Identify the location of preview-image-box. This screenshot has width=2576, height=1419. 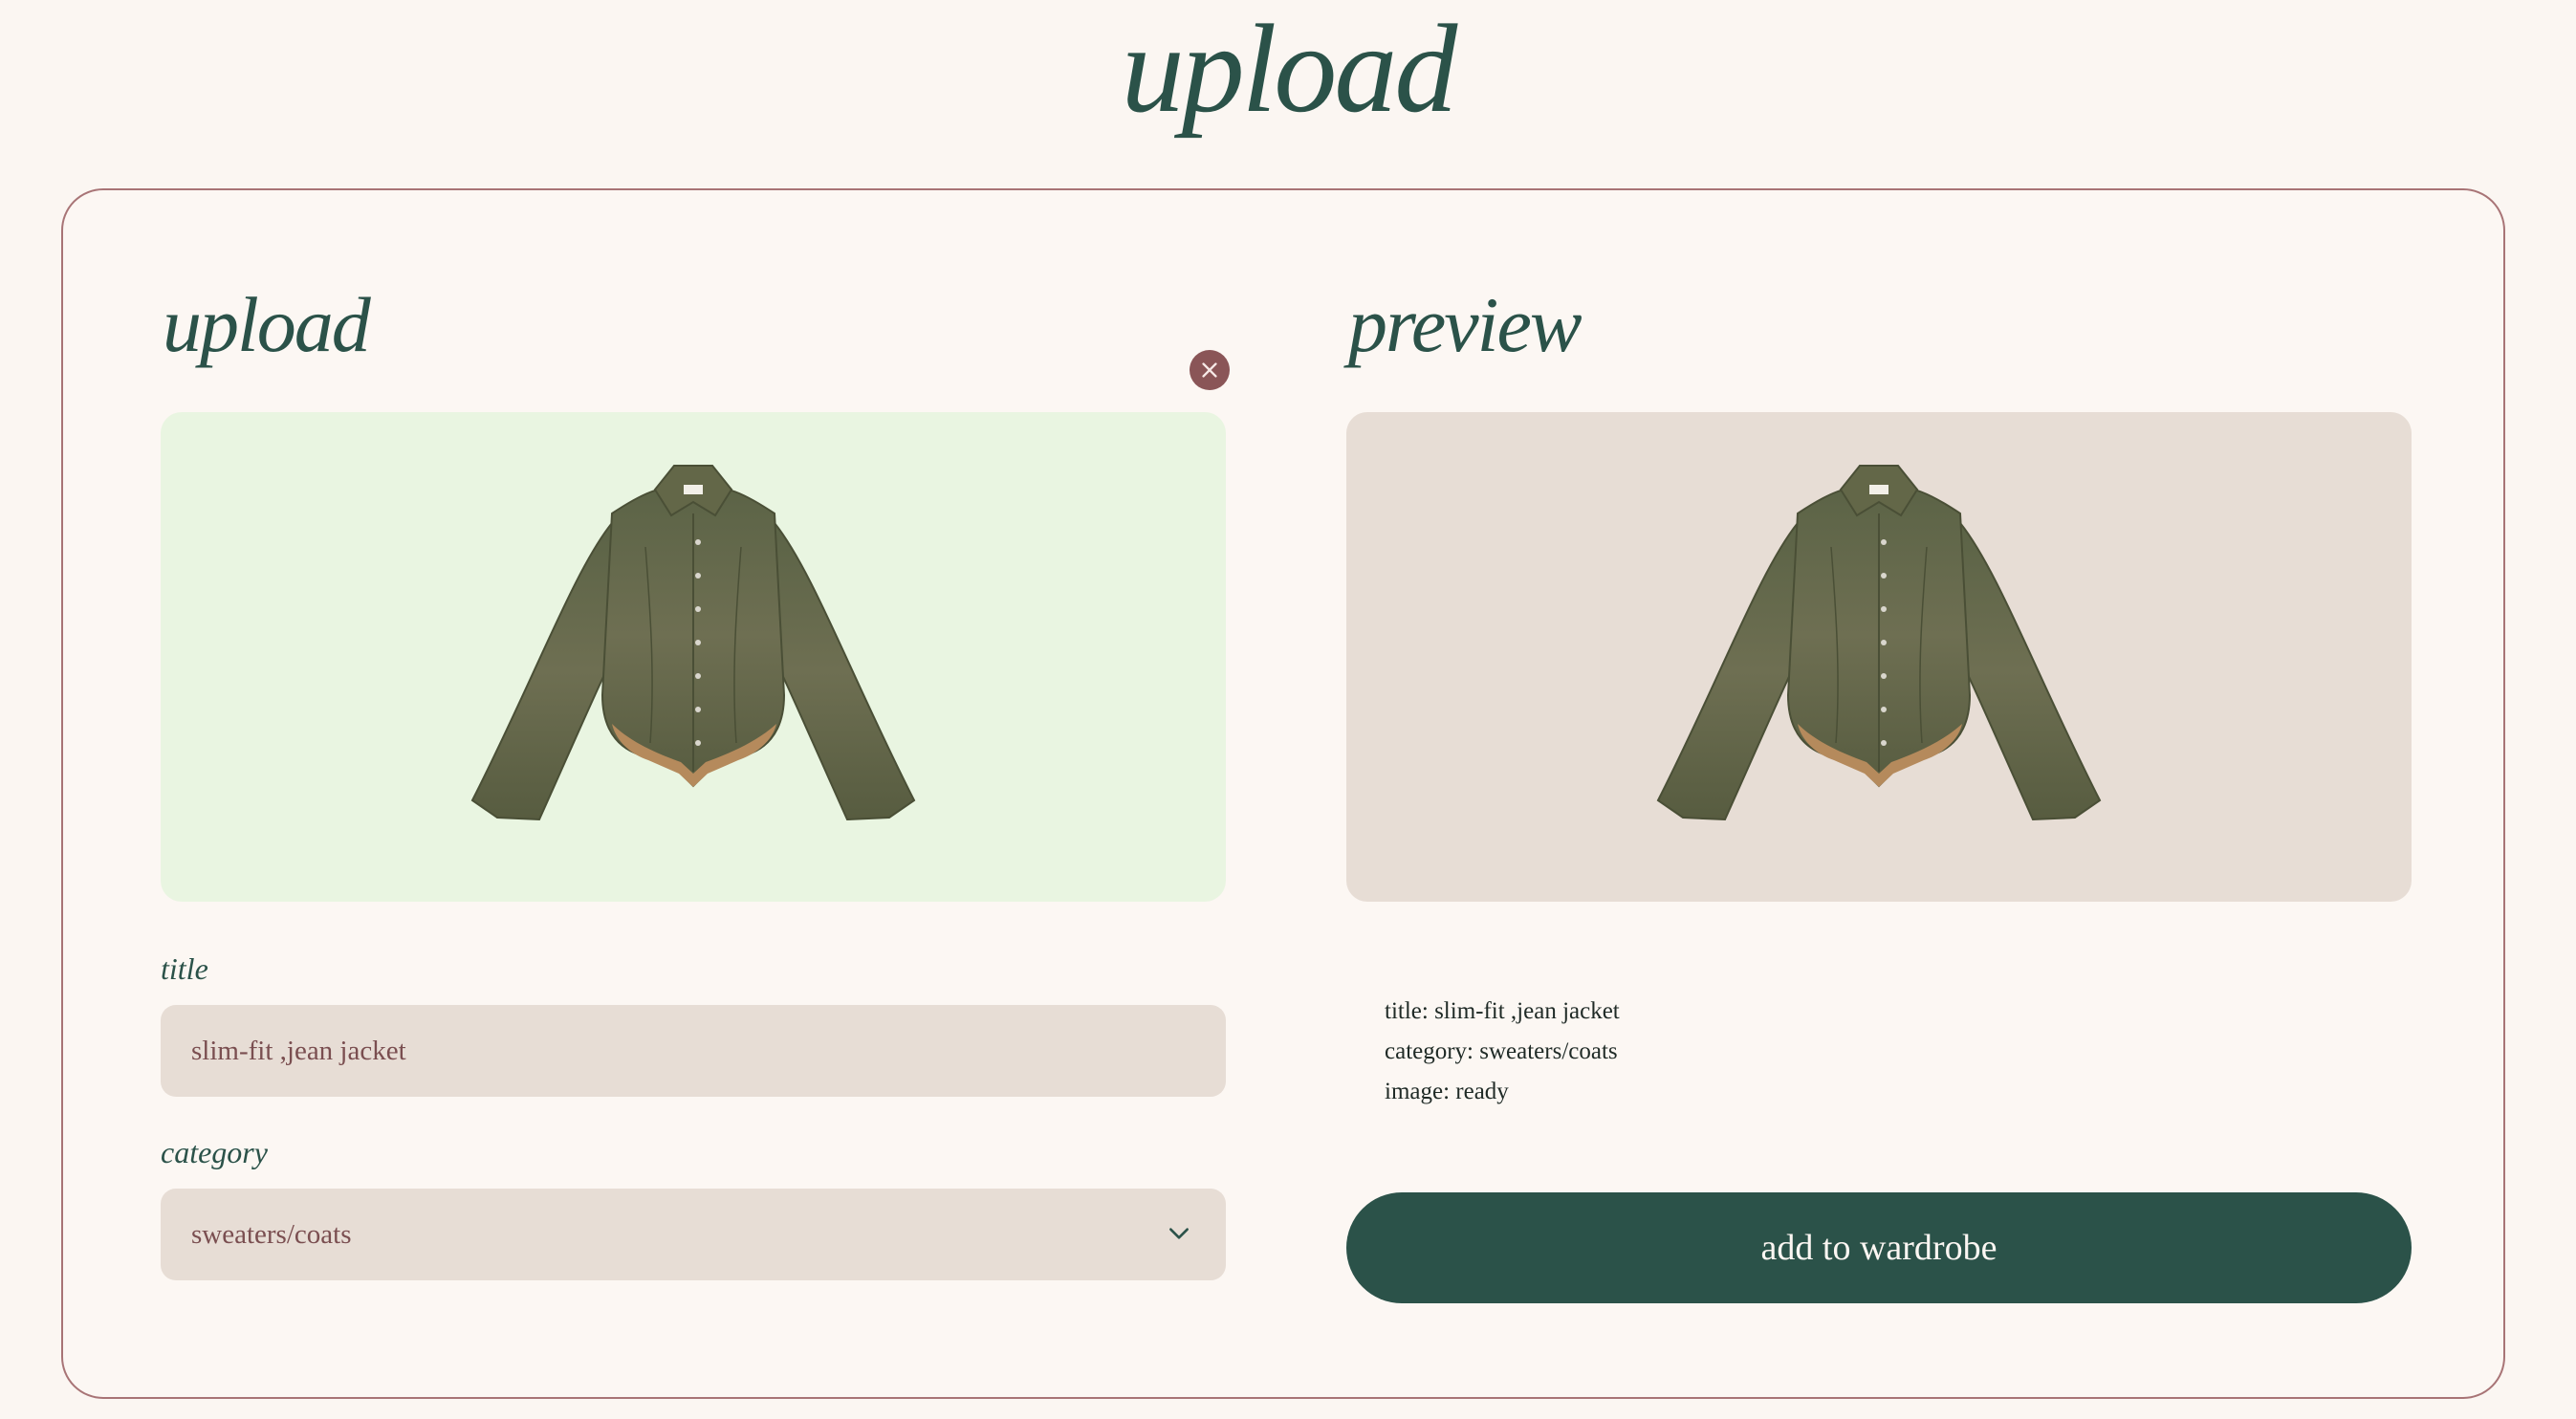
(1879, 657).